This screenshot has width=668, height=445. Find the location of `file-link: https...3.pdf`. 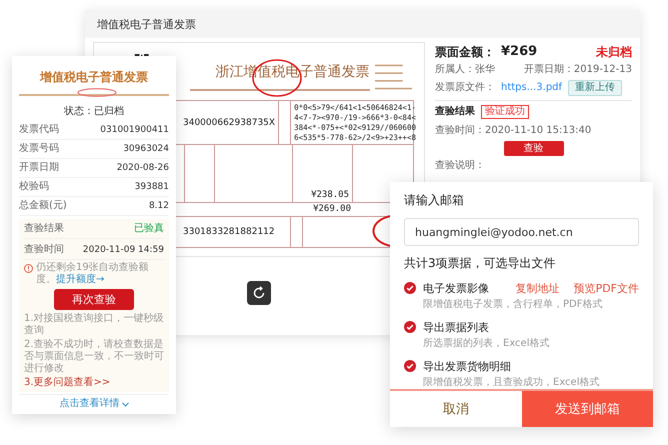

file-link: https...3.pdf is located at coordinates (531, 88).